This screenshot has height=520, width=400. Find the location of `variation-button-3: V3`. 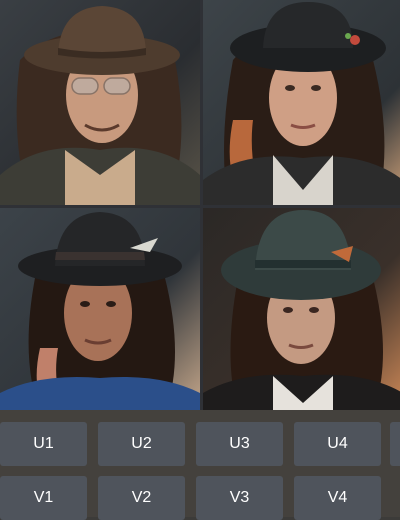

variation-button-3: V3 is located at coordinates (239, 498).